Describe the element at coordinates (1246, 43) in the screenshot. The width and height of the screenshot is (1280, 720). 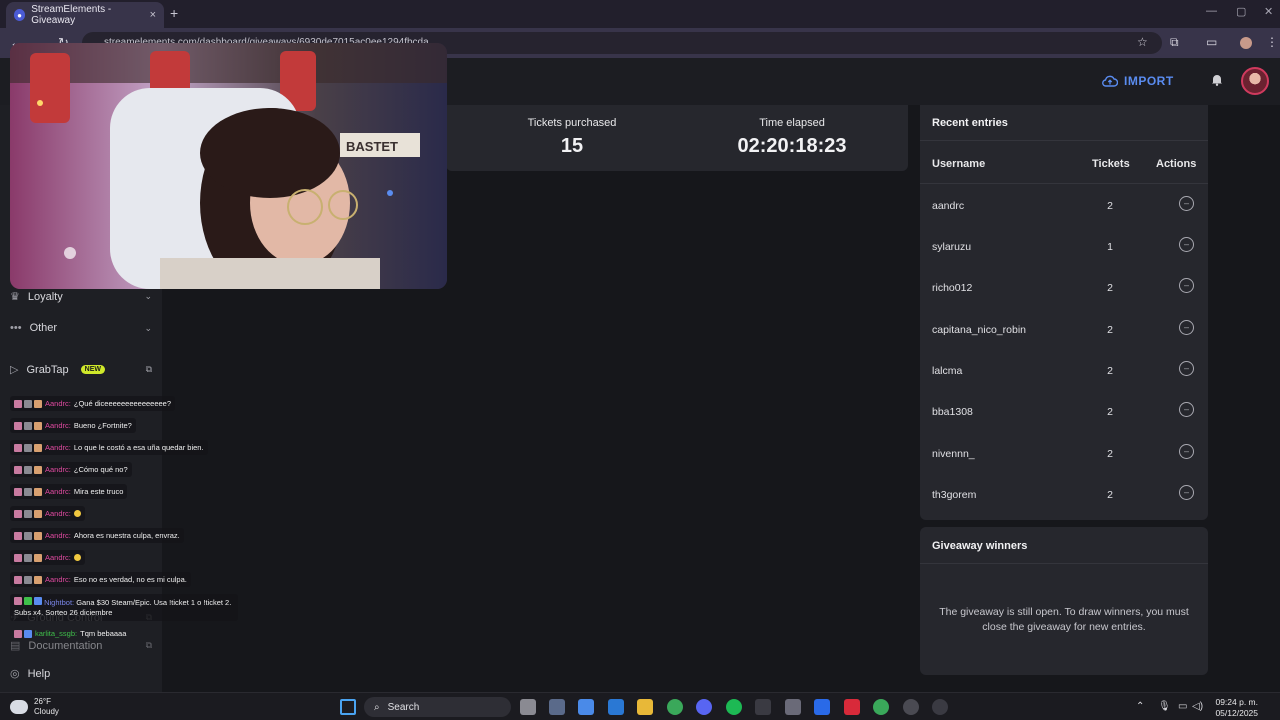
I see `profile-avatar-icon` at that location.